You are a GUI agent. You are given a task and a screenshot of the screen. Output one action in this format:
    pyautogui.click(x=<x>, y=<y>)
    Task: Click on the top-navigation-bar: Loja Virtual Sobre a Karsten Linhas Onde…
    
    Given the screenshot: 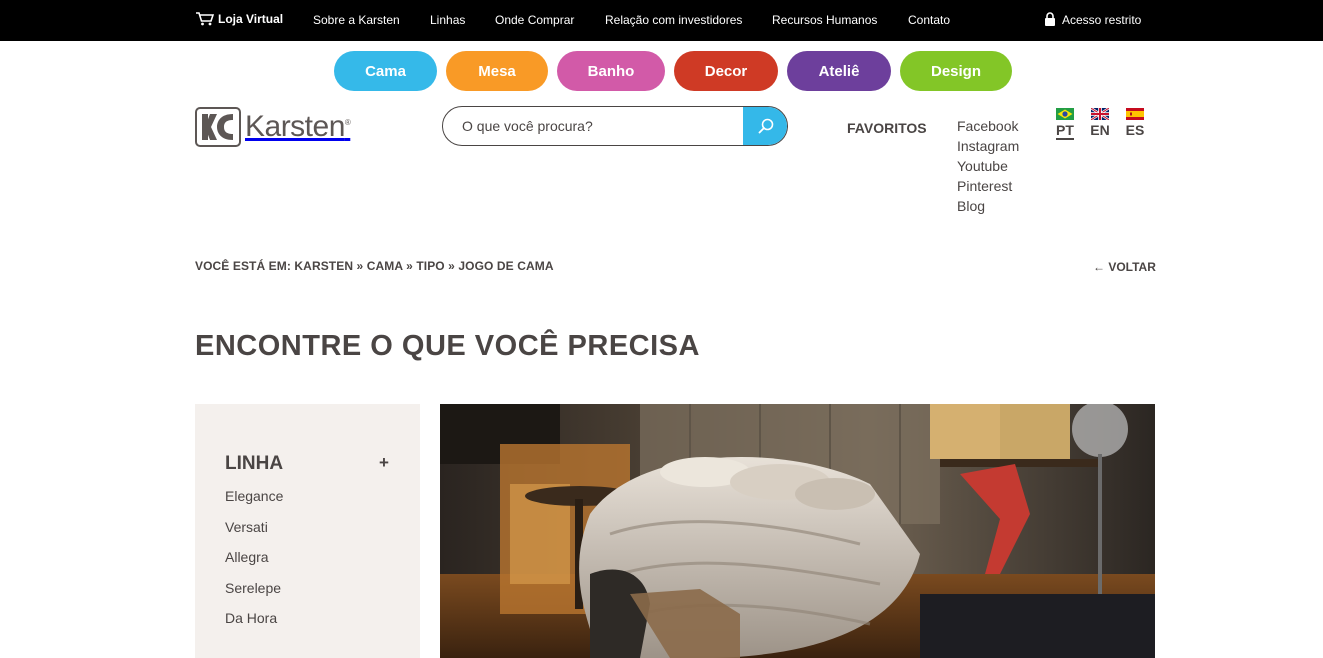 What is the action you would take?
    pyautogui.click(x=661, y=20)
    